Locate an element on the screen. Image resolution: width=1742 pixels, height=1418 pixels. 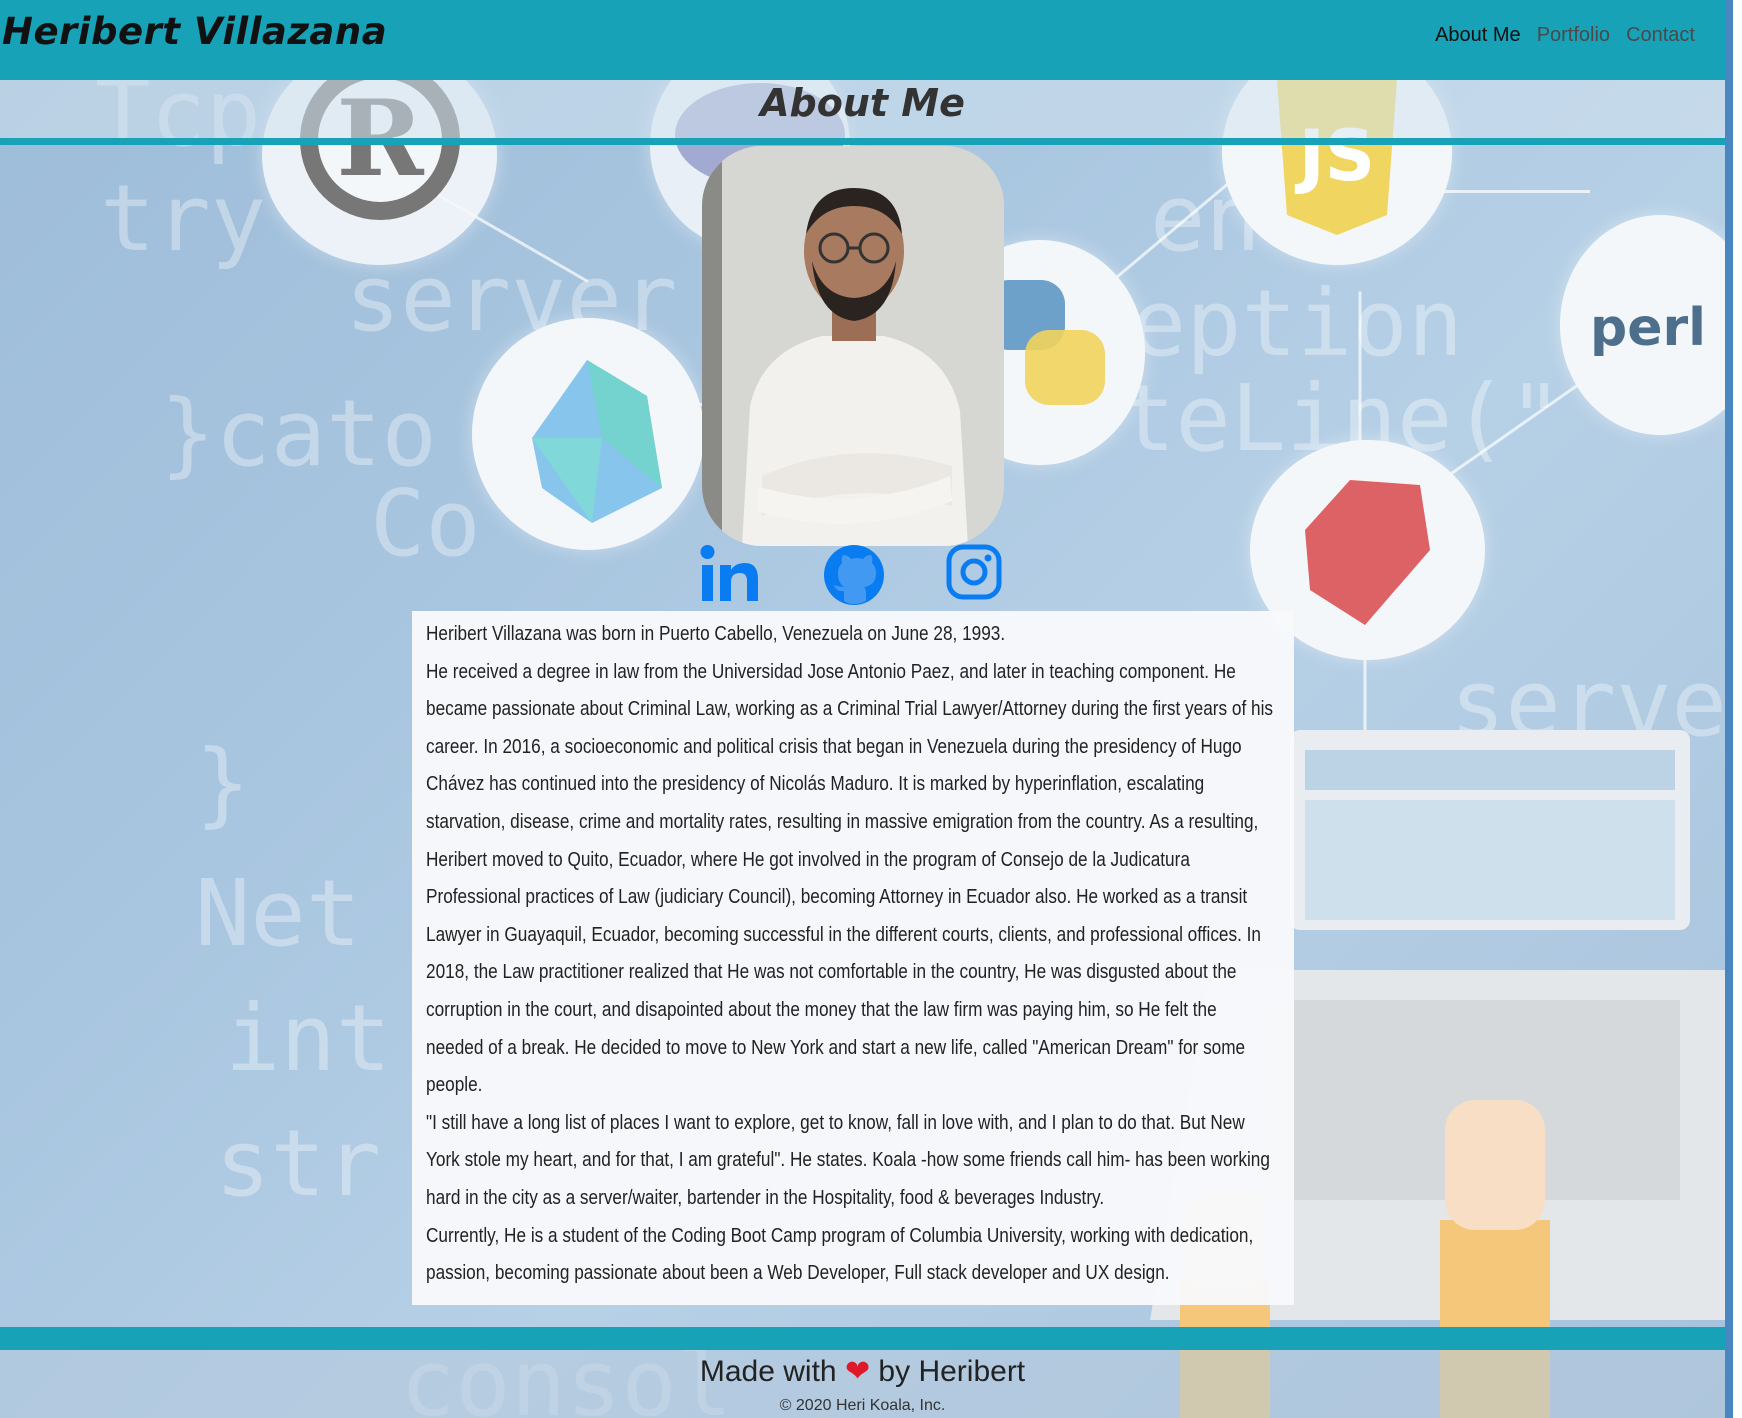
instagram-icon is located at coordinates (974, 572).